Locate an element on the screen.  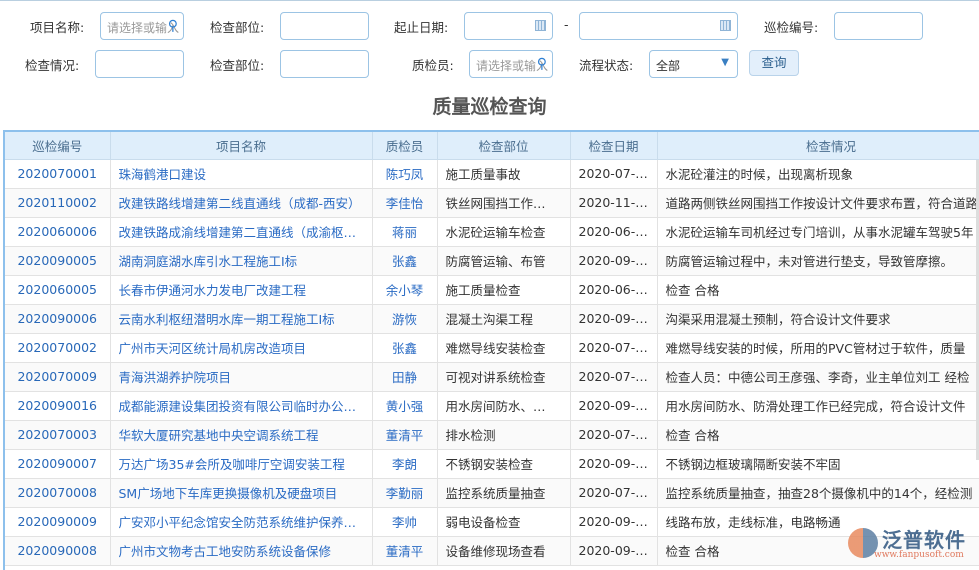
cell-patrol-no: 2020070001 is located at coordinates (58, 174).